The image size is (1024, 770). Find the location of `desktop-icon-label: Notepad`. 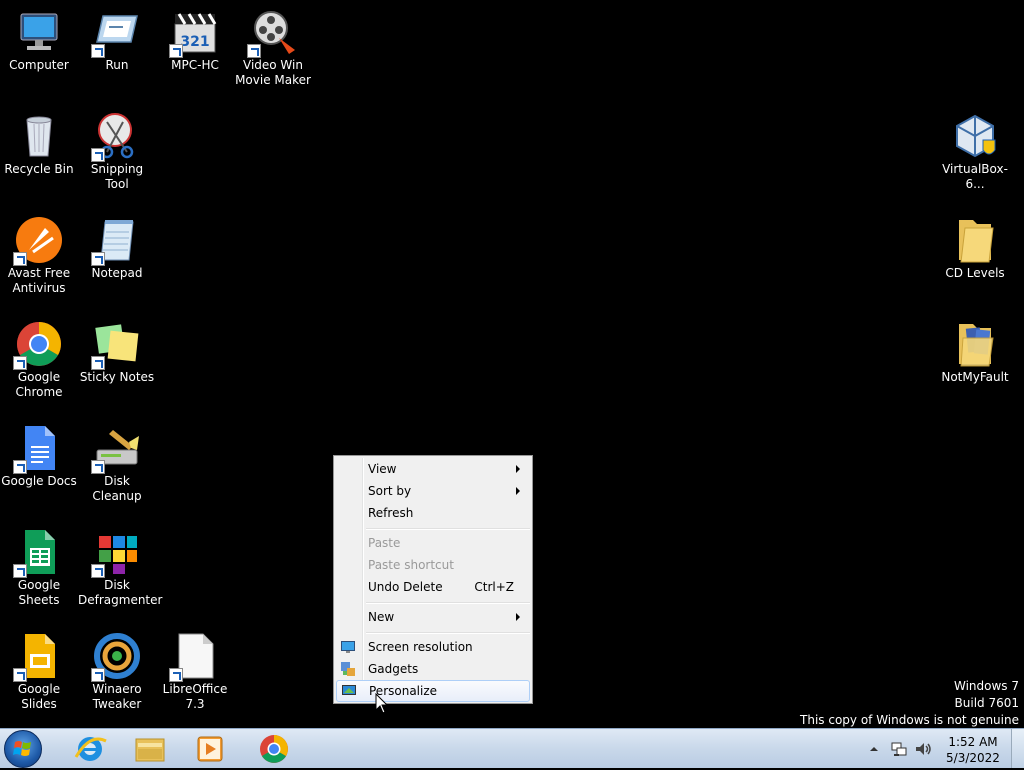

desktop-icon-label: Notepad is located at coordinates (117, 273).